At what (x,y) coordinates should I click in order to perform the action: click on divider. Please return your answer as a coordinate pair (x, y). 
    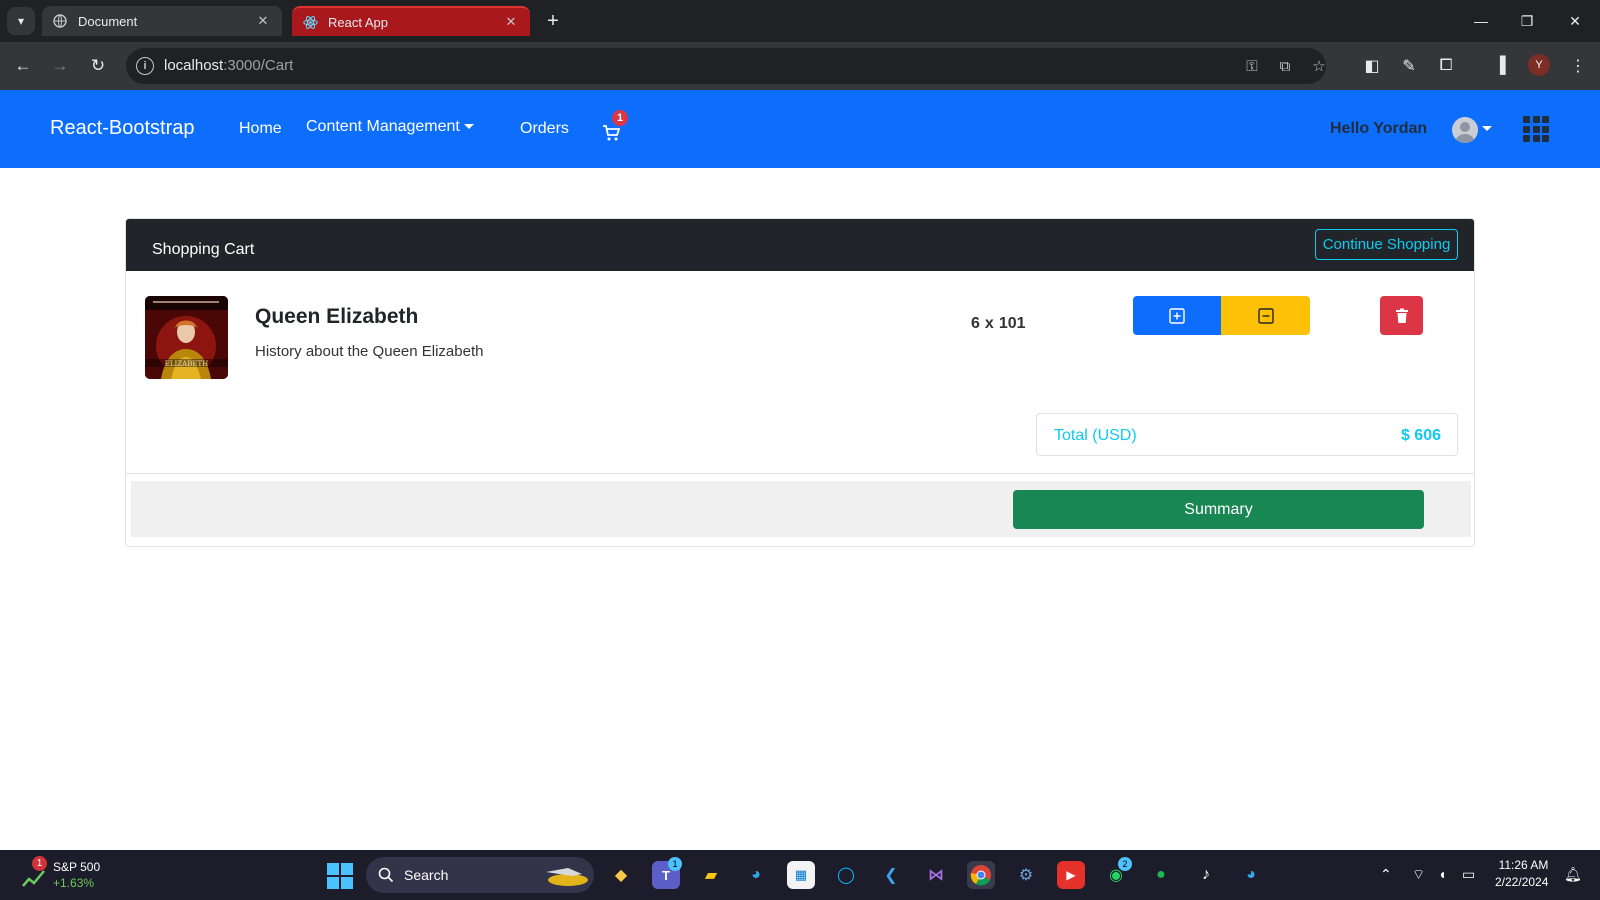
    Looking at the image, I should click on (800, 473).